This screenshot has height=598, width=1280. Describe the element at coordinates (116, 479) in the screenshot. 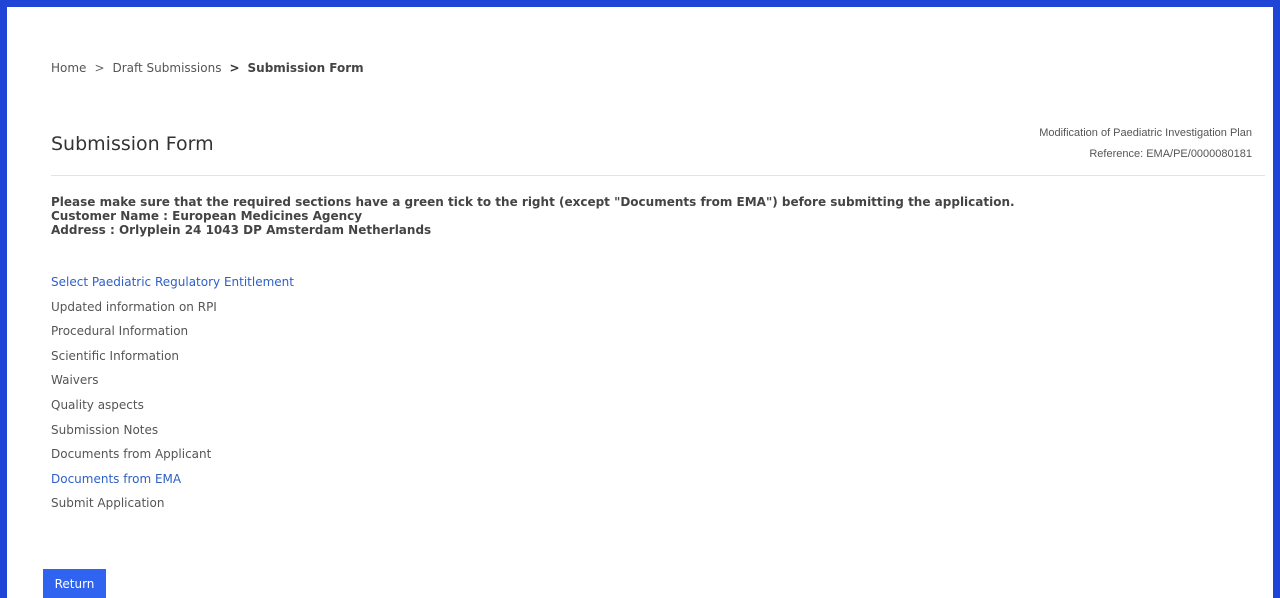

I see `section-documents-from-ema: Documents from EMA` at that location.